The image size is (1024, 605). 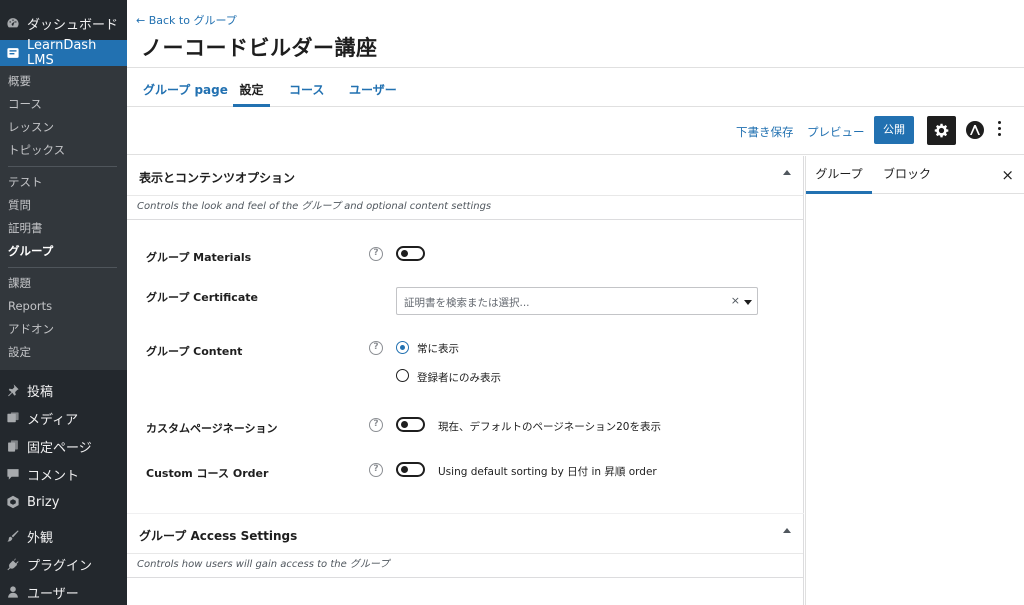 I want to click on learndash-icon, so click(x=13, y=53).